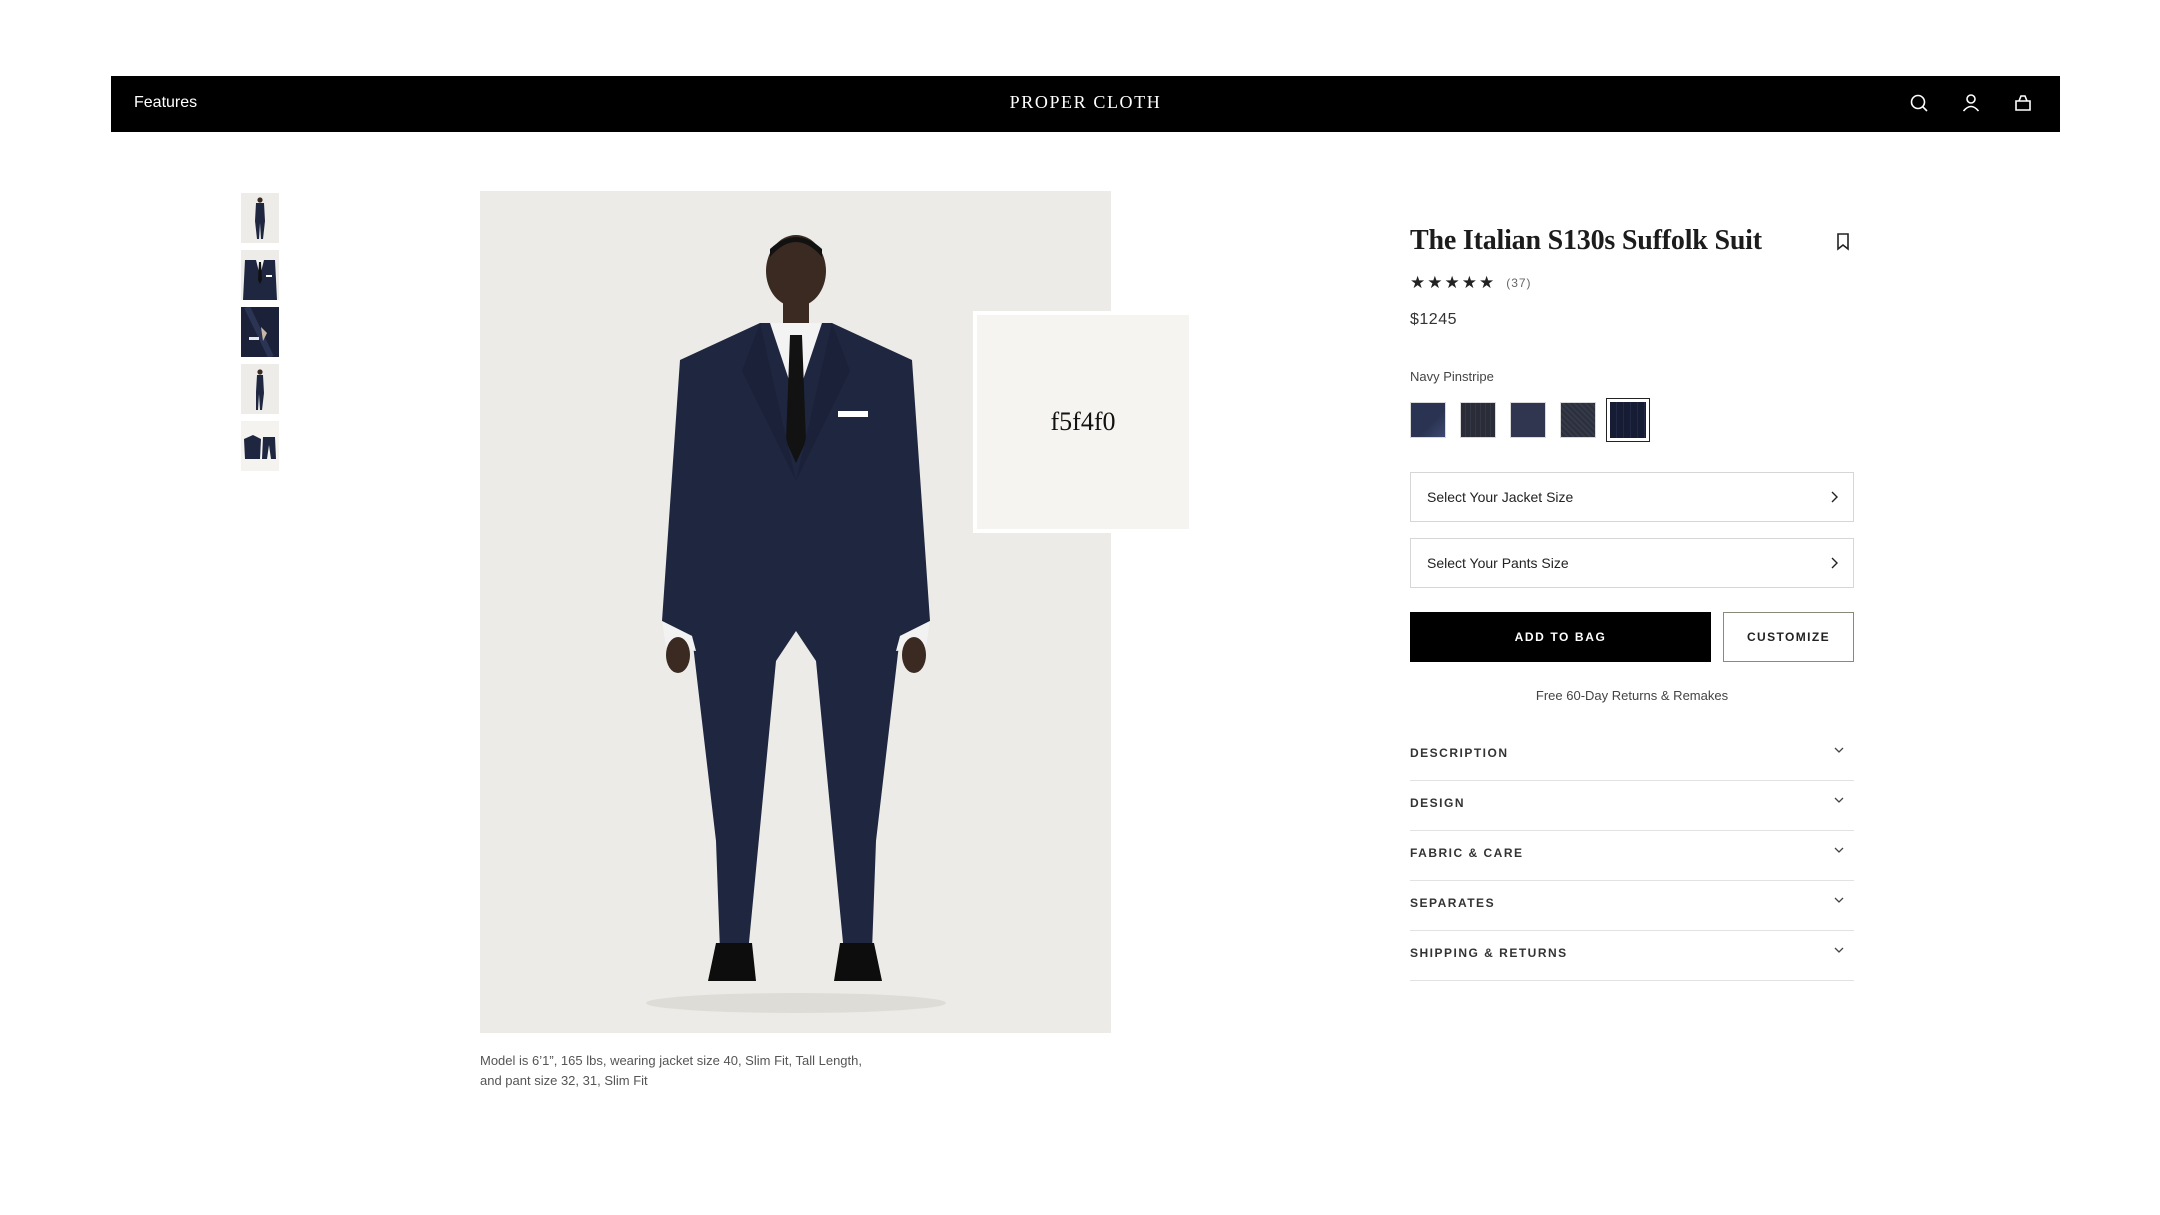  What do you see at coordinates (260, 446) in the screenshot?
I see `thumbnail-flat-lay` at bounding box center [260, 446].